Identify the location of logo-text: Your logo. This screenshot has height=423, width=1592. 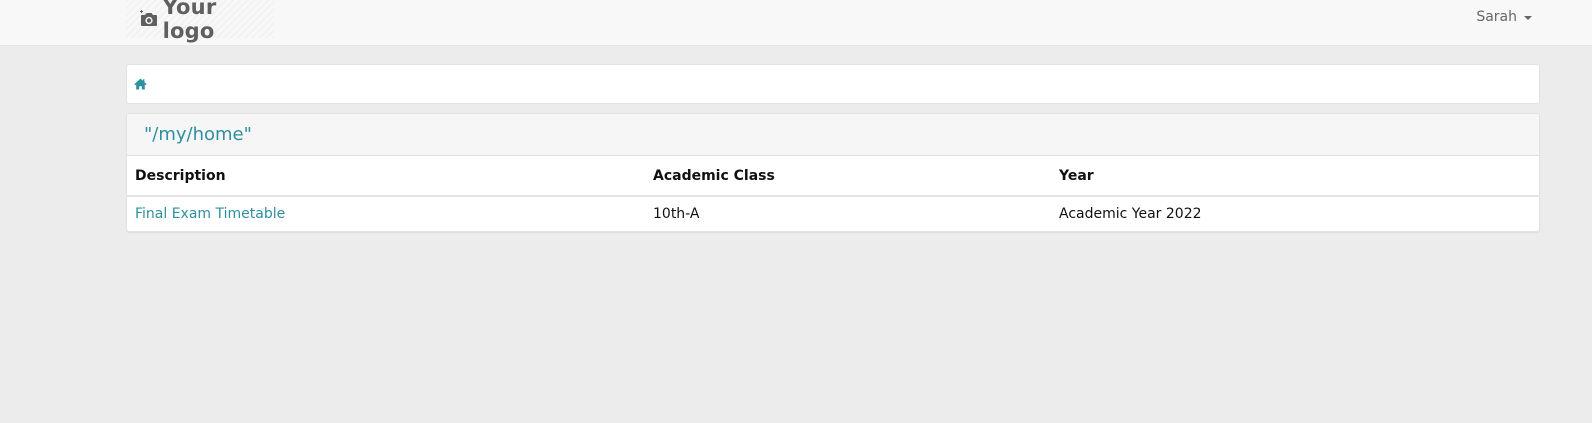
(189, 21).